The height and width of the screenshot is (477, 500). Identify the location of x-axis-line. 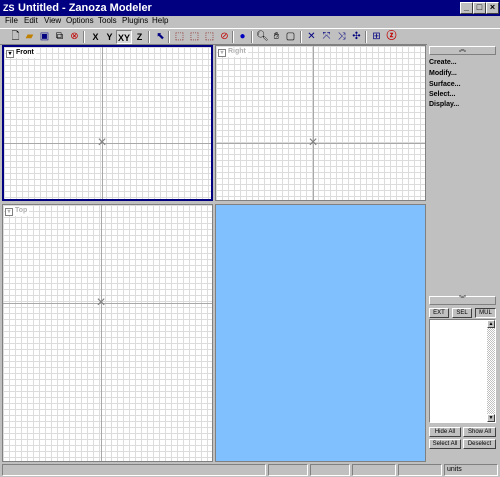
(320, 143).